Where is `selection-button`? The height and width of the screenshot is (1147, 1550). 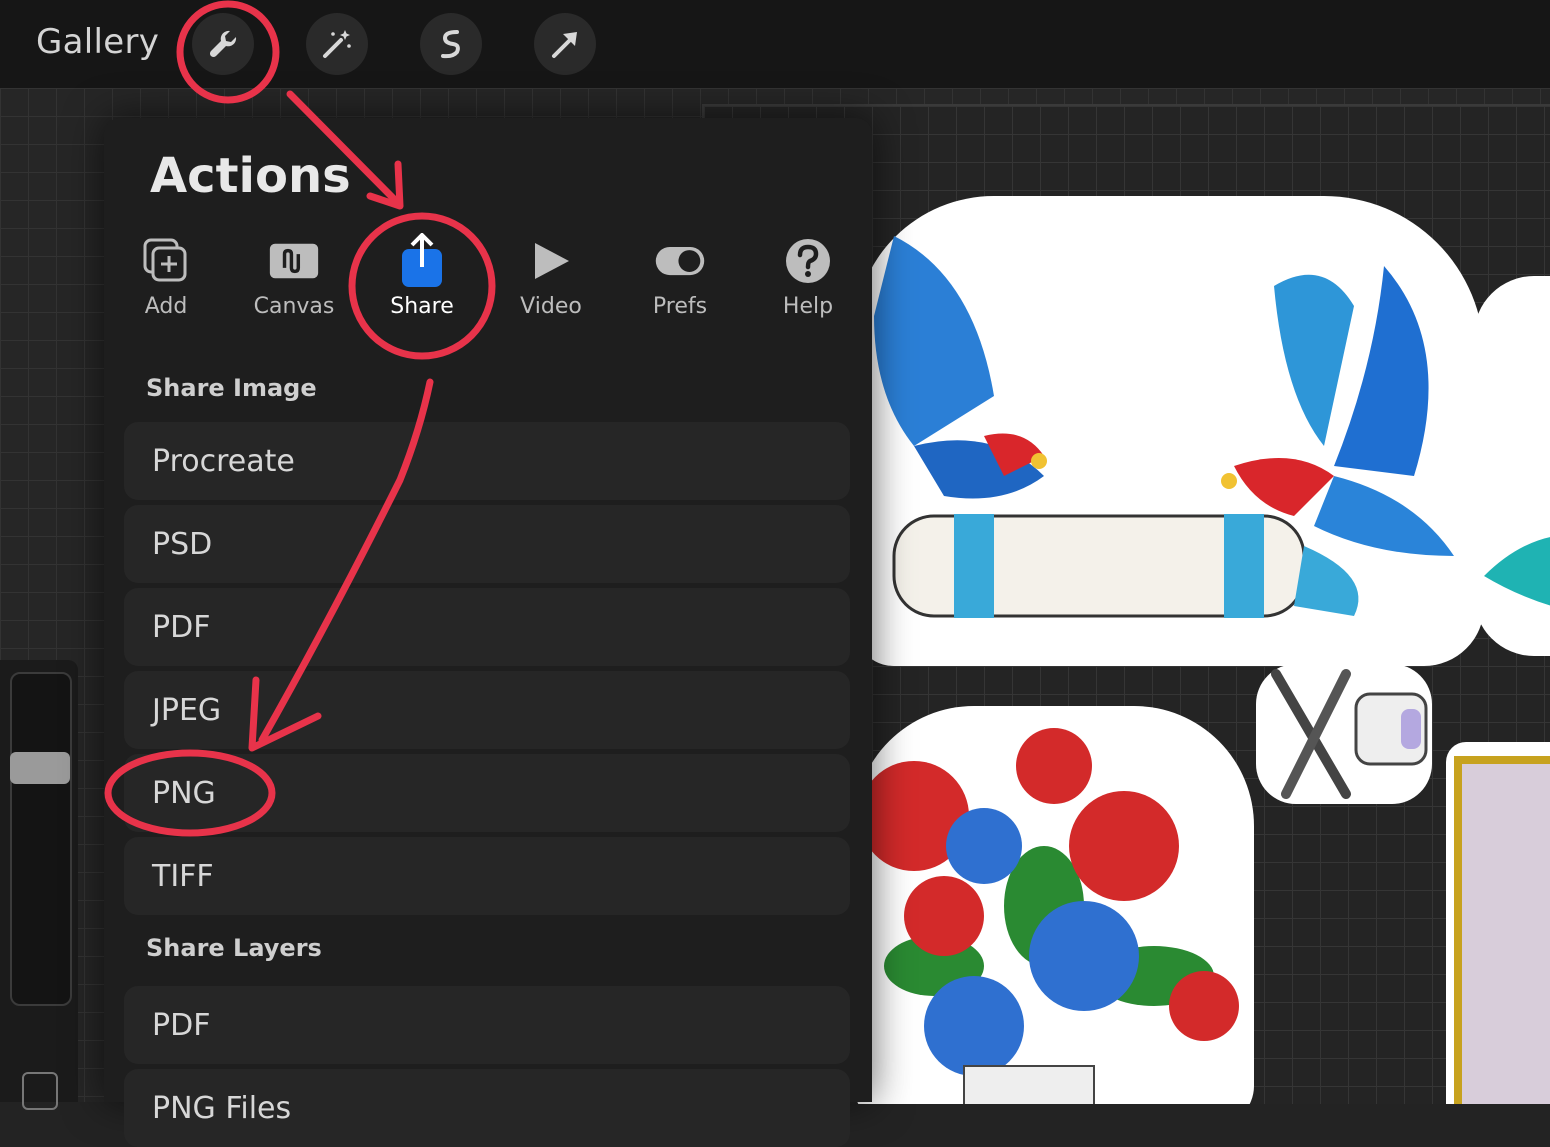 selection-button is located at coordinates (451, 44).